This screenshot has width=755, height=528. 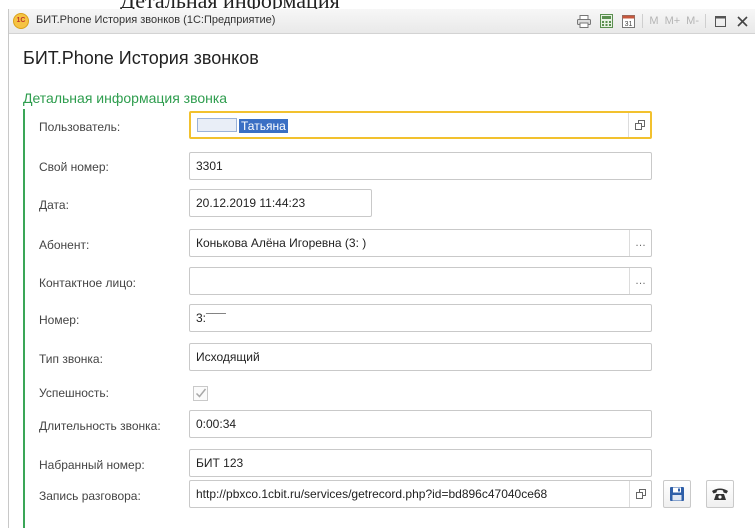 What do you see at coordinates (54, 205) in the screenshot?
I see `date-label: Дата:` at bounding box center [54, 205].